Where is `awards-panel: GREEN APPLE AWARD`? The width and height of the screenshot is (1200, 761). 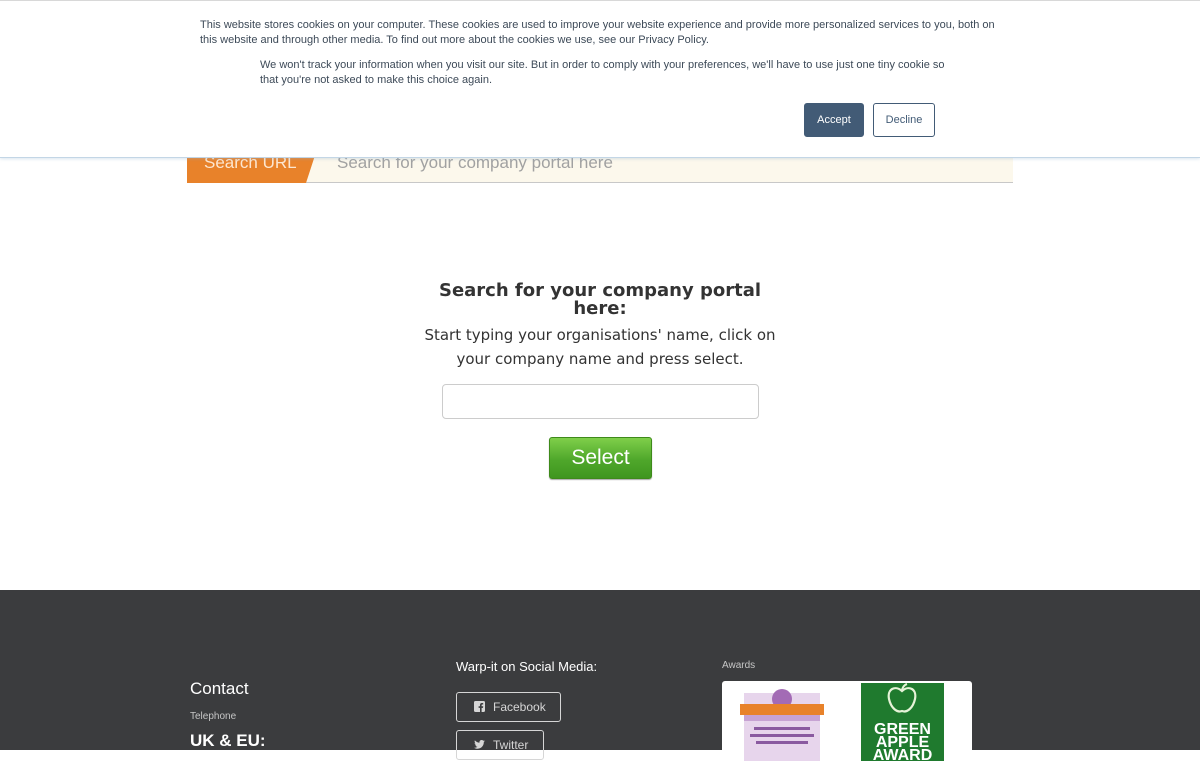
awards-panel: GREEN APPLE AWARD is located at coordinates (847, 721).